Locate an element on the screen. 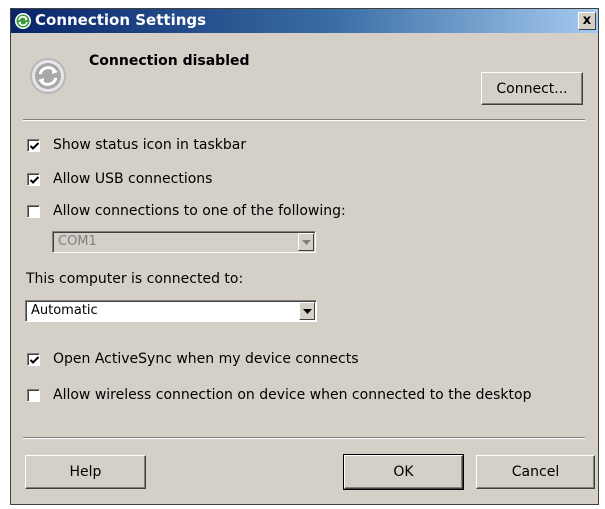 Image resolution: width=605 pixels, height=509 pixels. port-select-value: COM1 is located at coordinates (77, 241).